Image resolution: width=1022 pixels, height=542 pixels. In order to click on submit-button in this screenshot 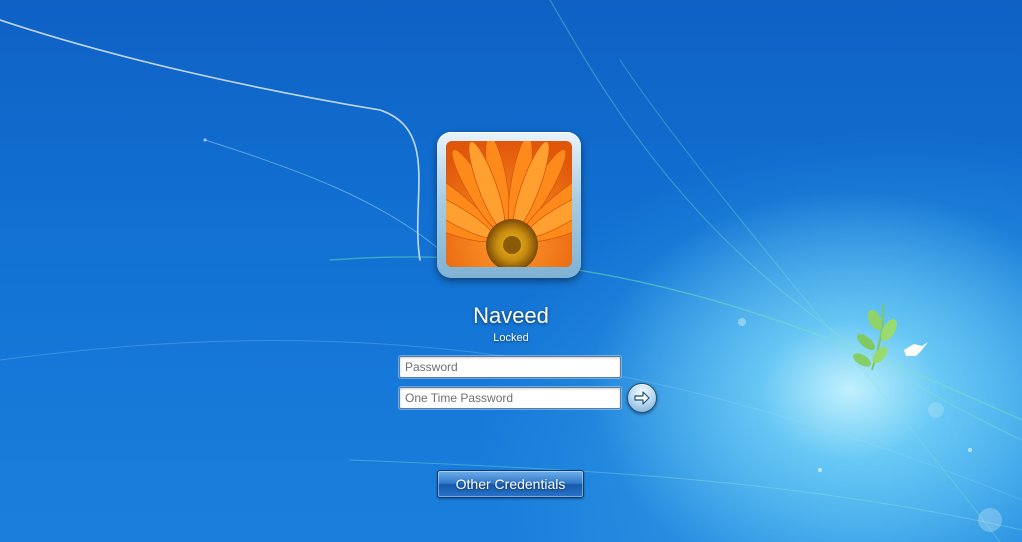, I will do `click(642, 398)`.